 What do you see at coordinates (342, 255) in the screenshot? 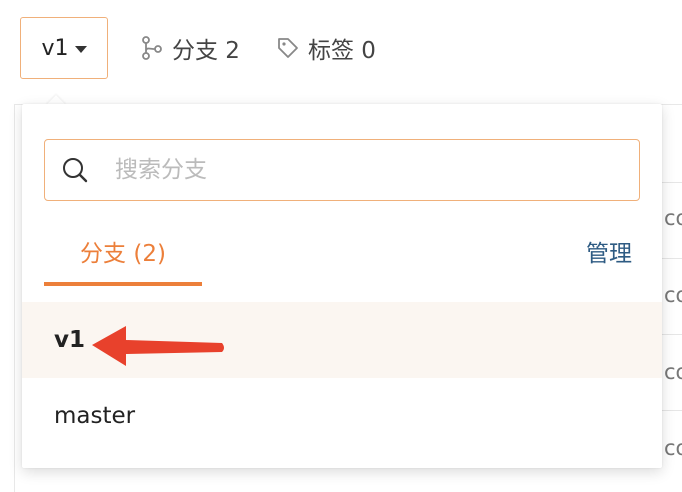
I see `popover-tabs: 分支 (2) 管理` at bounding box center [342, 255].